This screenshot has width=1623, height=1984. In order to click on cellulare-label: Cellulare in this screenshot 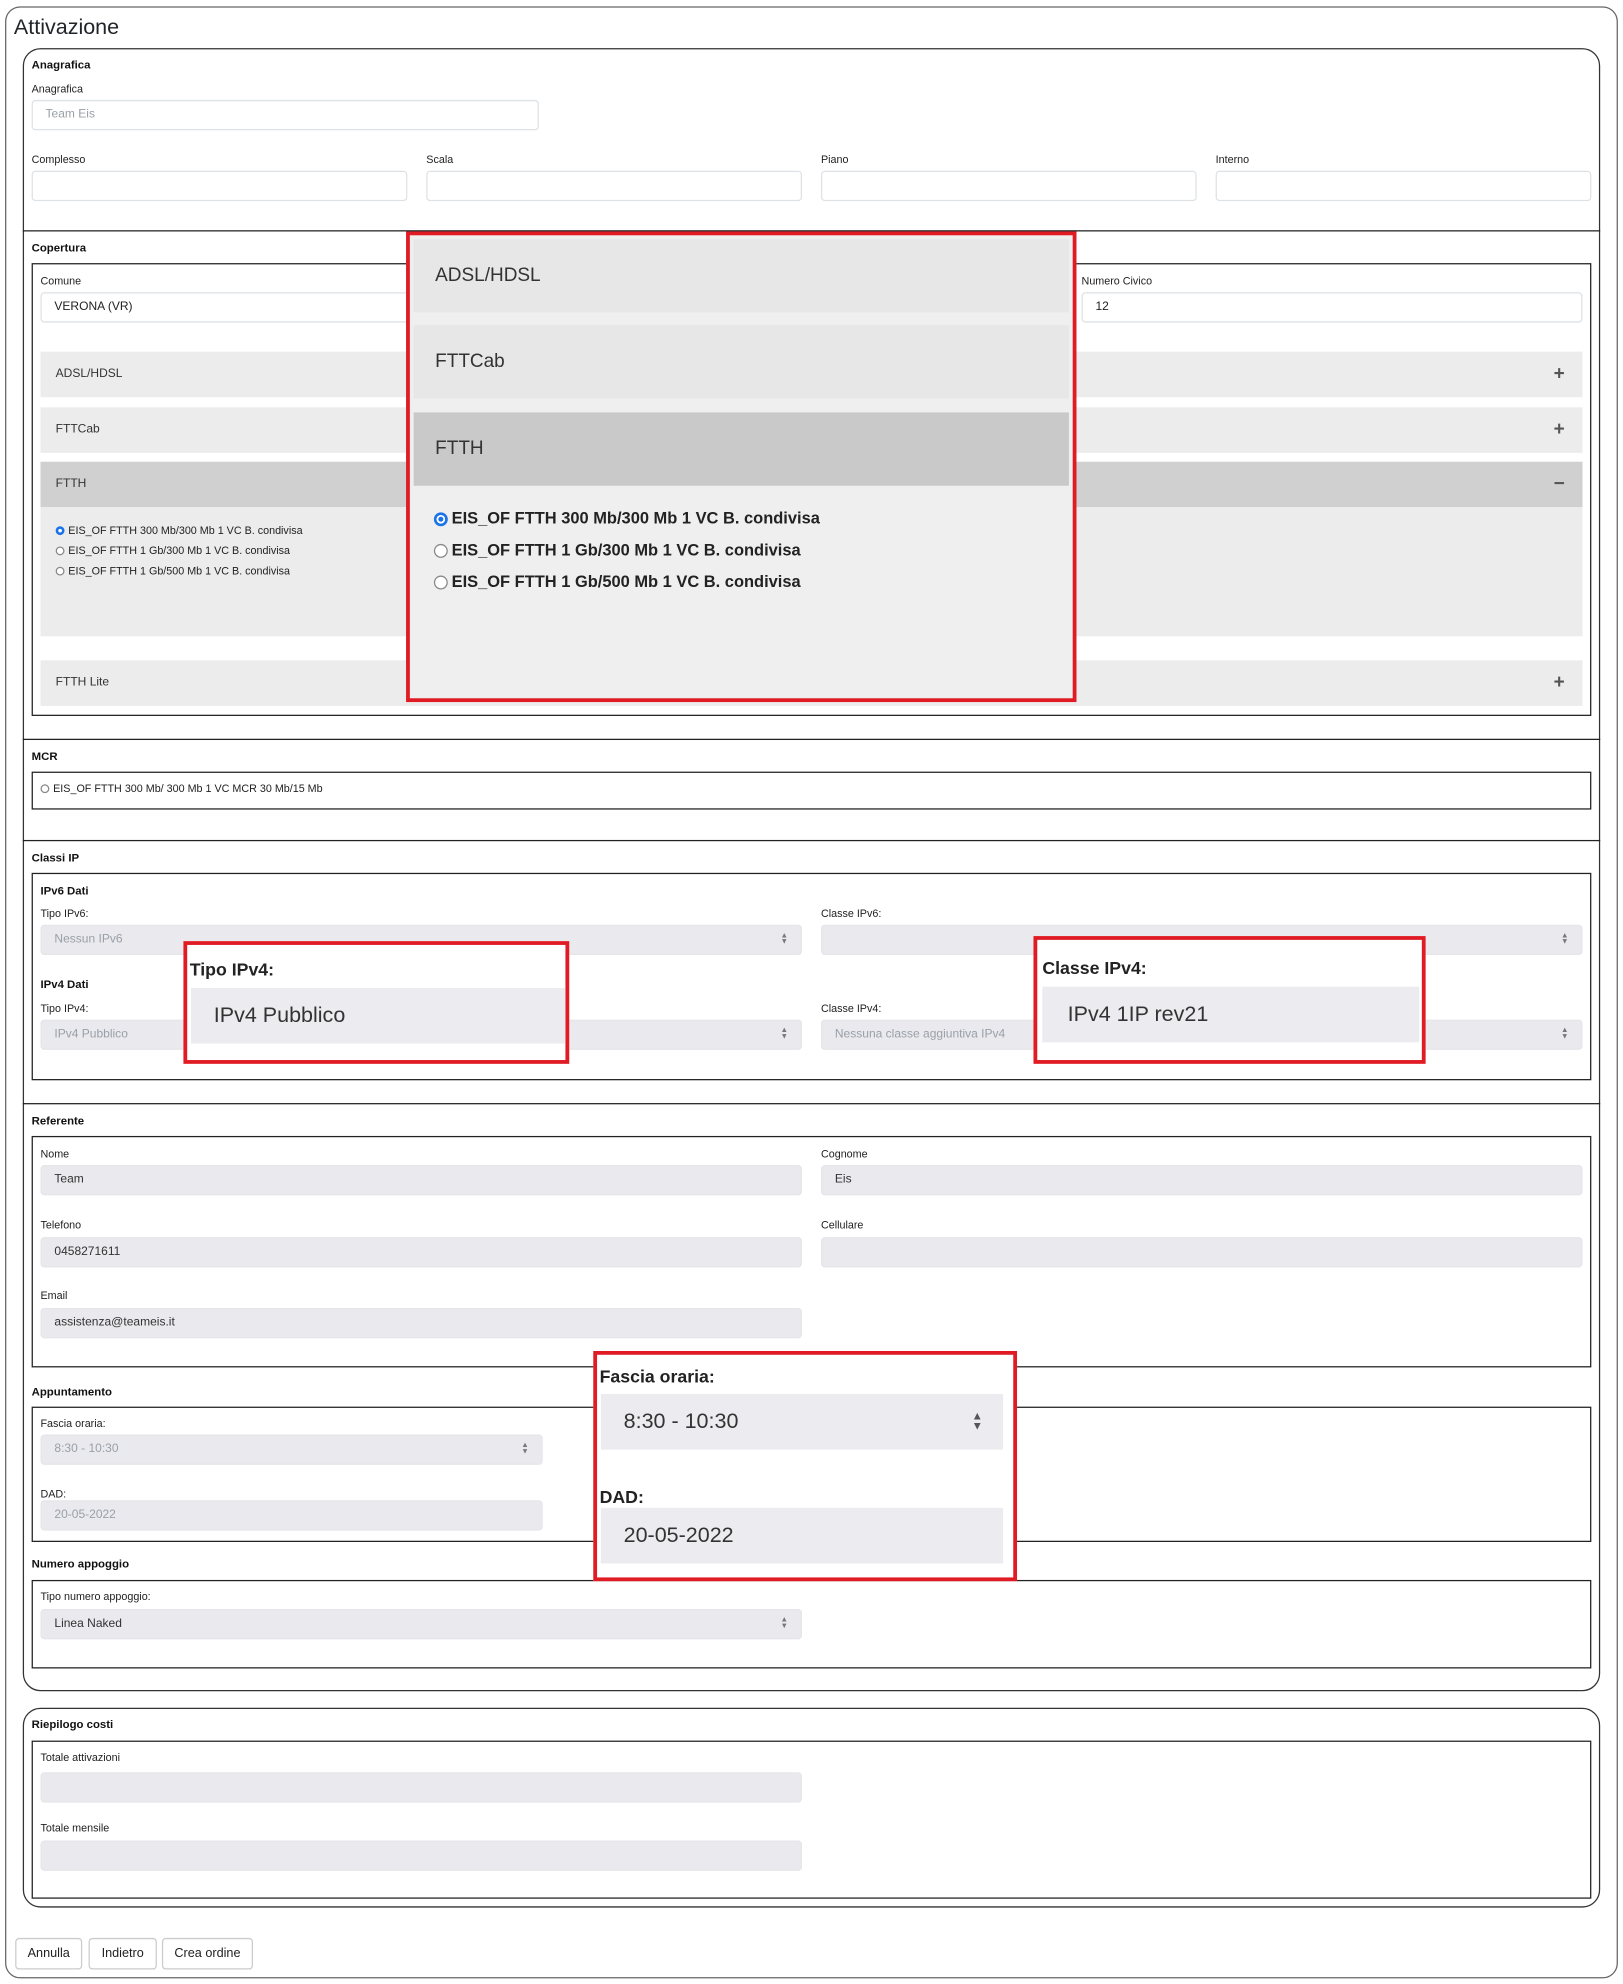, I will do `click(842, 1224)`.